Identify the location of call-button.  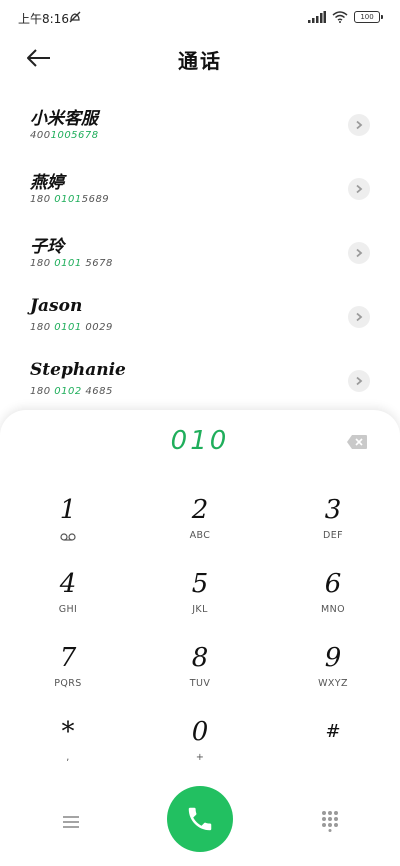
(200, 819).